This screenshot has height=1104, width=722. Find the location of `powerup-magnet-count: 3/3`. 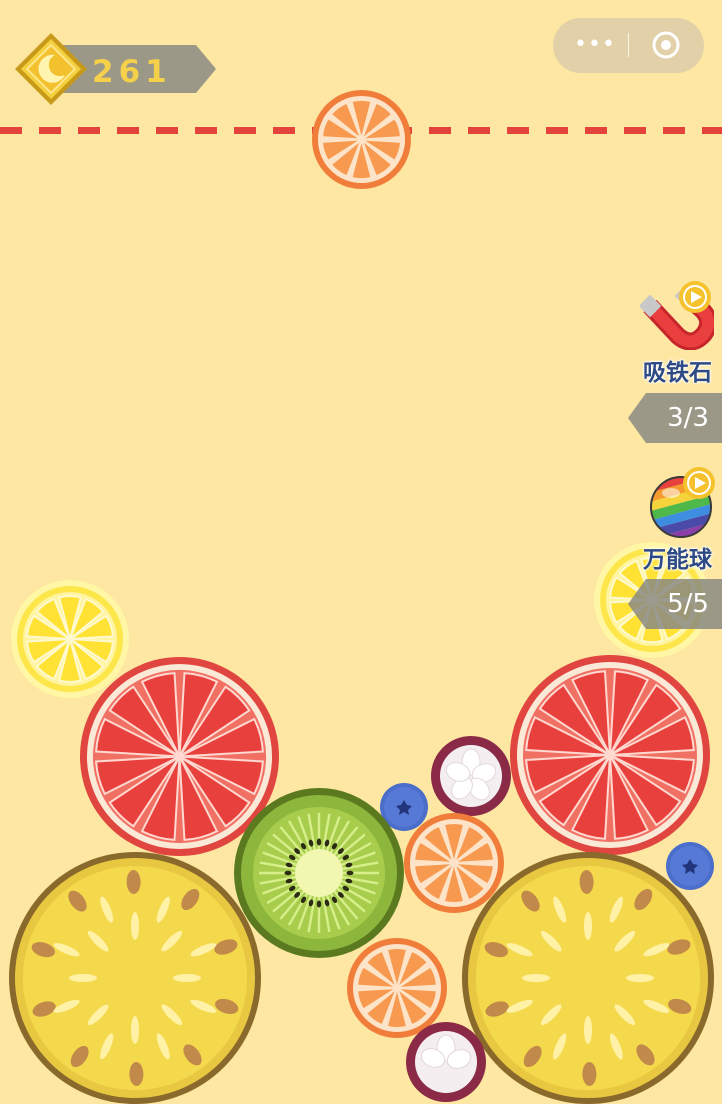

powerup-magnet-count: 3/3 is located at coordinates (688, 418).